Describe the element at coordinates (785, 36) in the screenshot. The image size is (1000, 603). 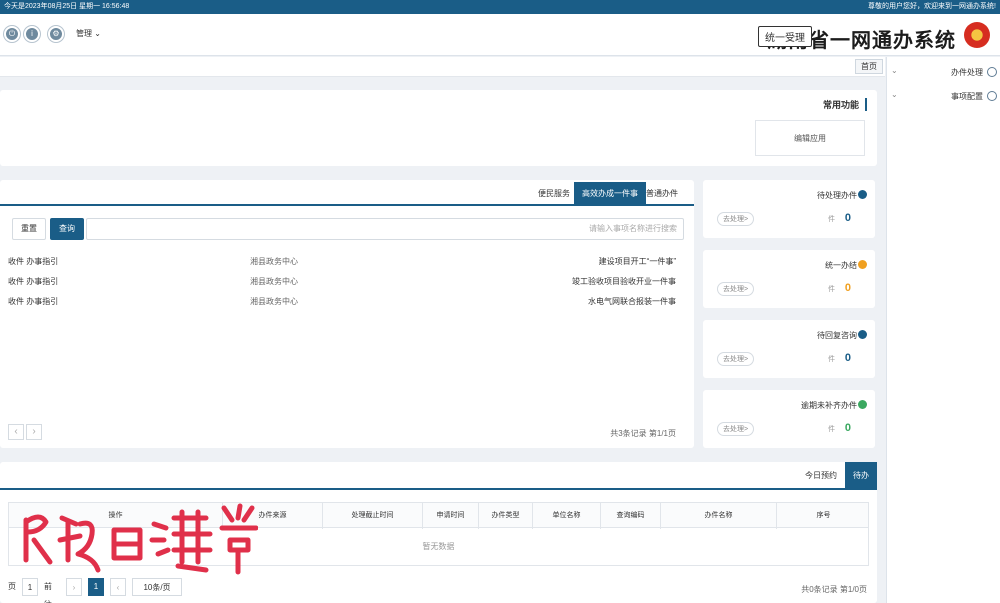
I see `unified-accept-tag: 统一受理` at that location.